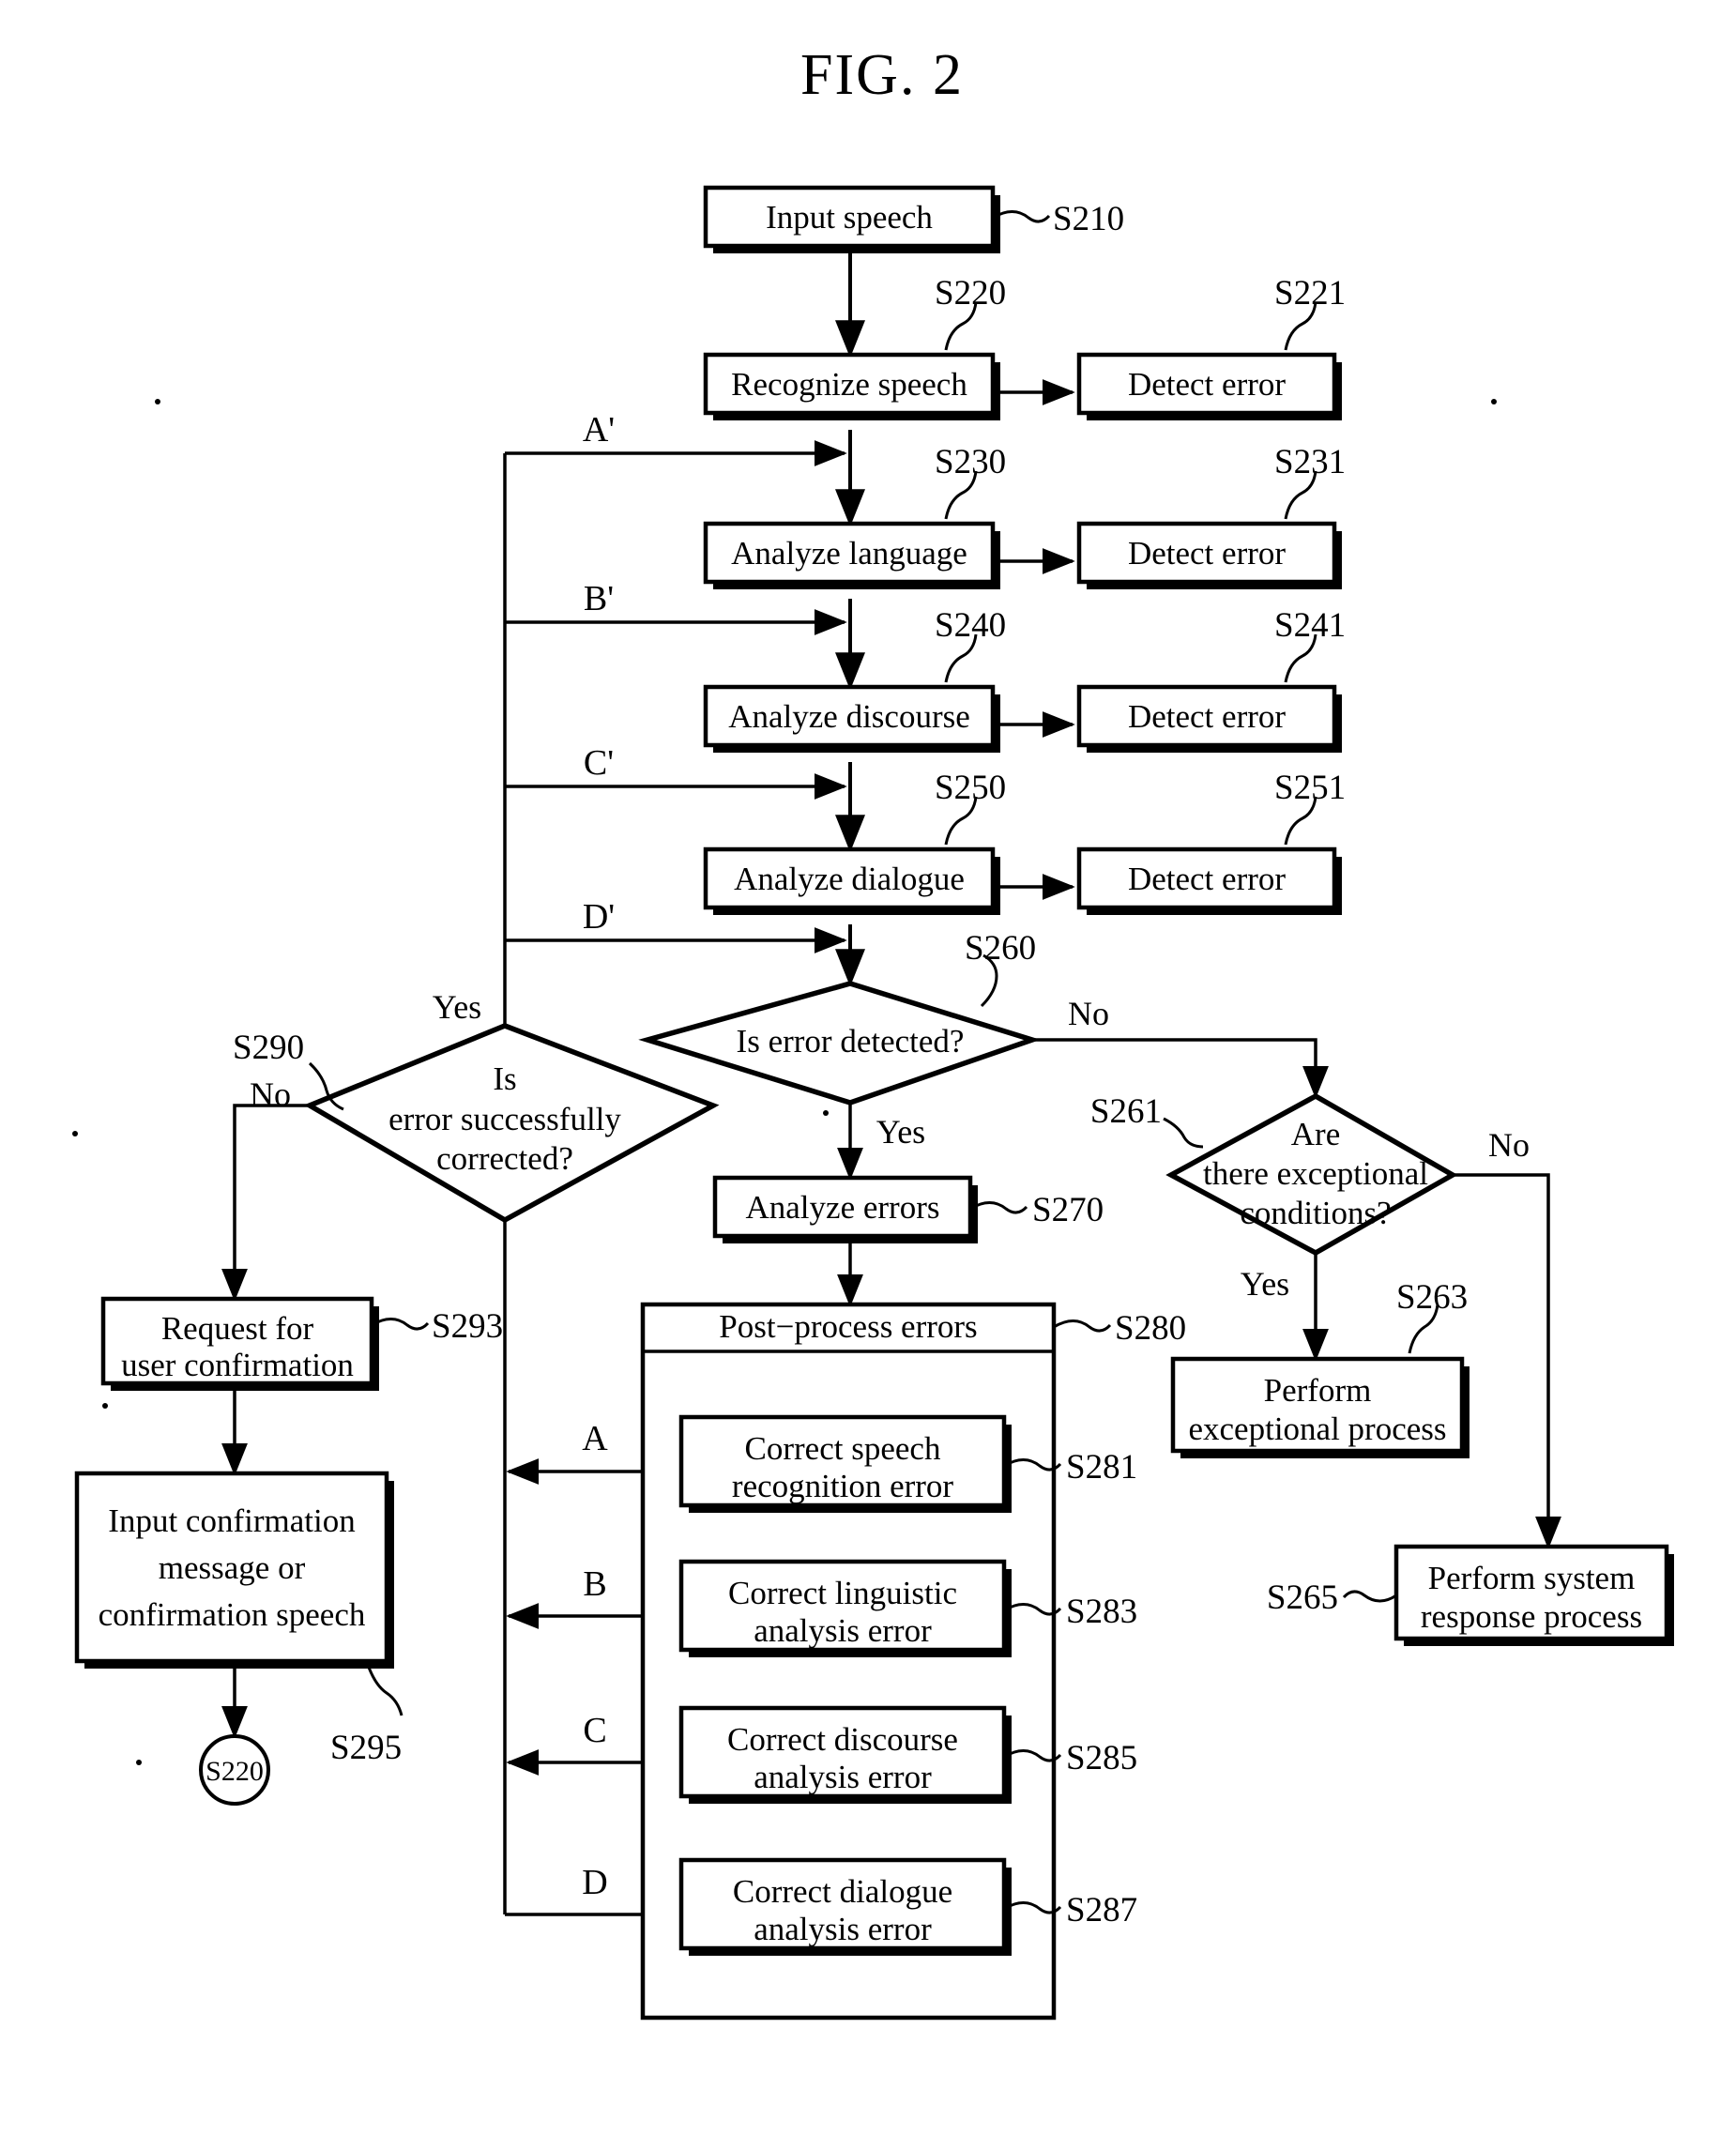 This screenshot has width=1736, height=2135. I want to click on node-analyze-language-label: Analyze language, so click(849, 553).